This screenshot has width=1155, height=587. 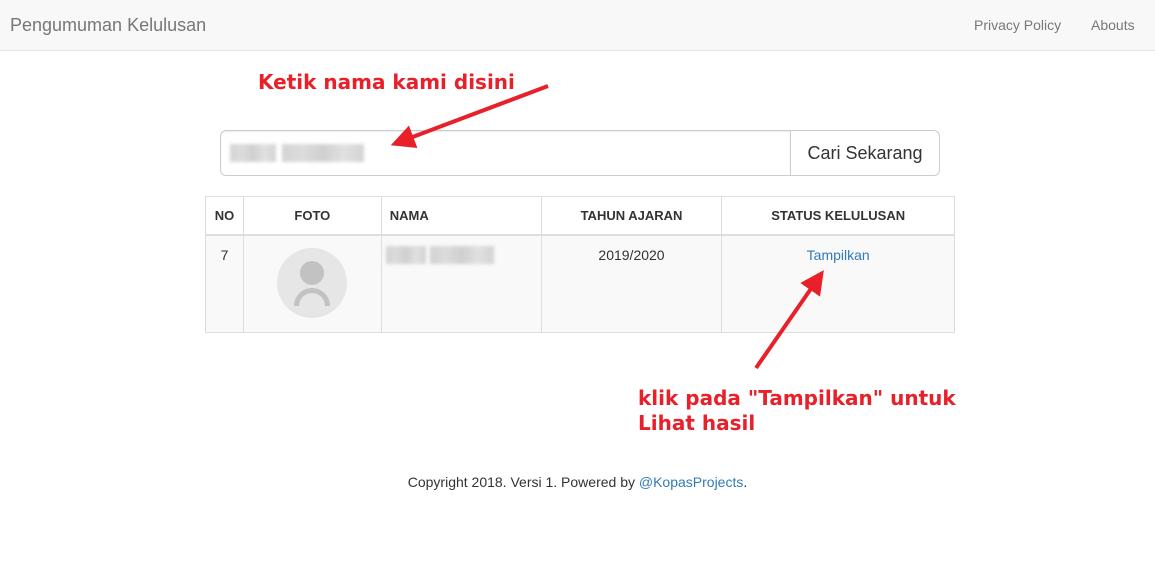 What do you see at coordinates (745, 482) in the screenshot?
I see `footer-suffix: .` at bounding box center [745, 482].